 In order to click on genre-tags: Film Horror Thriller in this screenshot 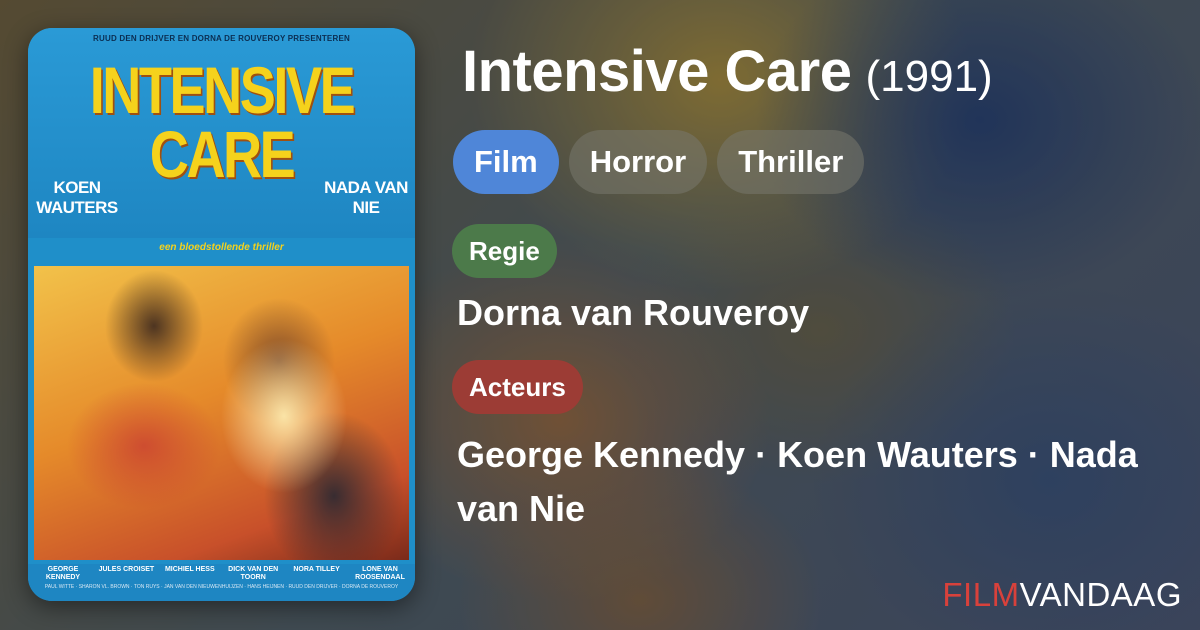, I will do `click(659, 162)`.